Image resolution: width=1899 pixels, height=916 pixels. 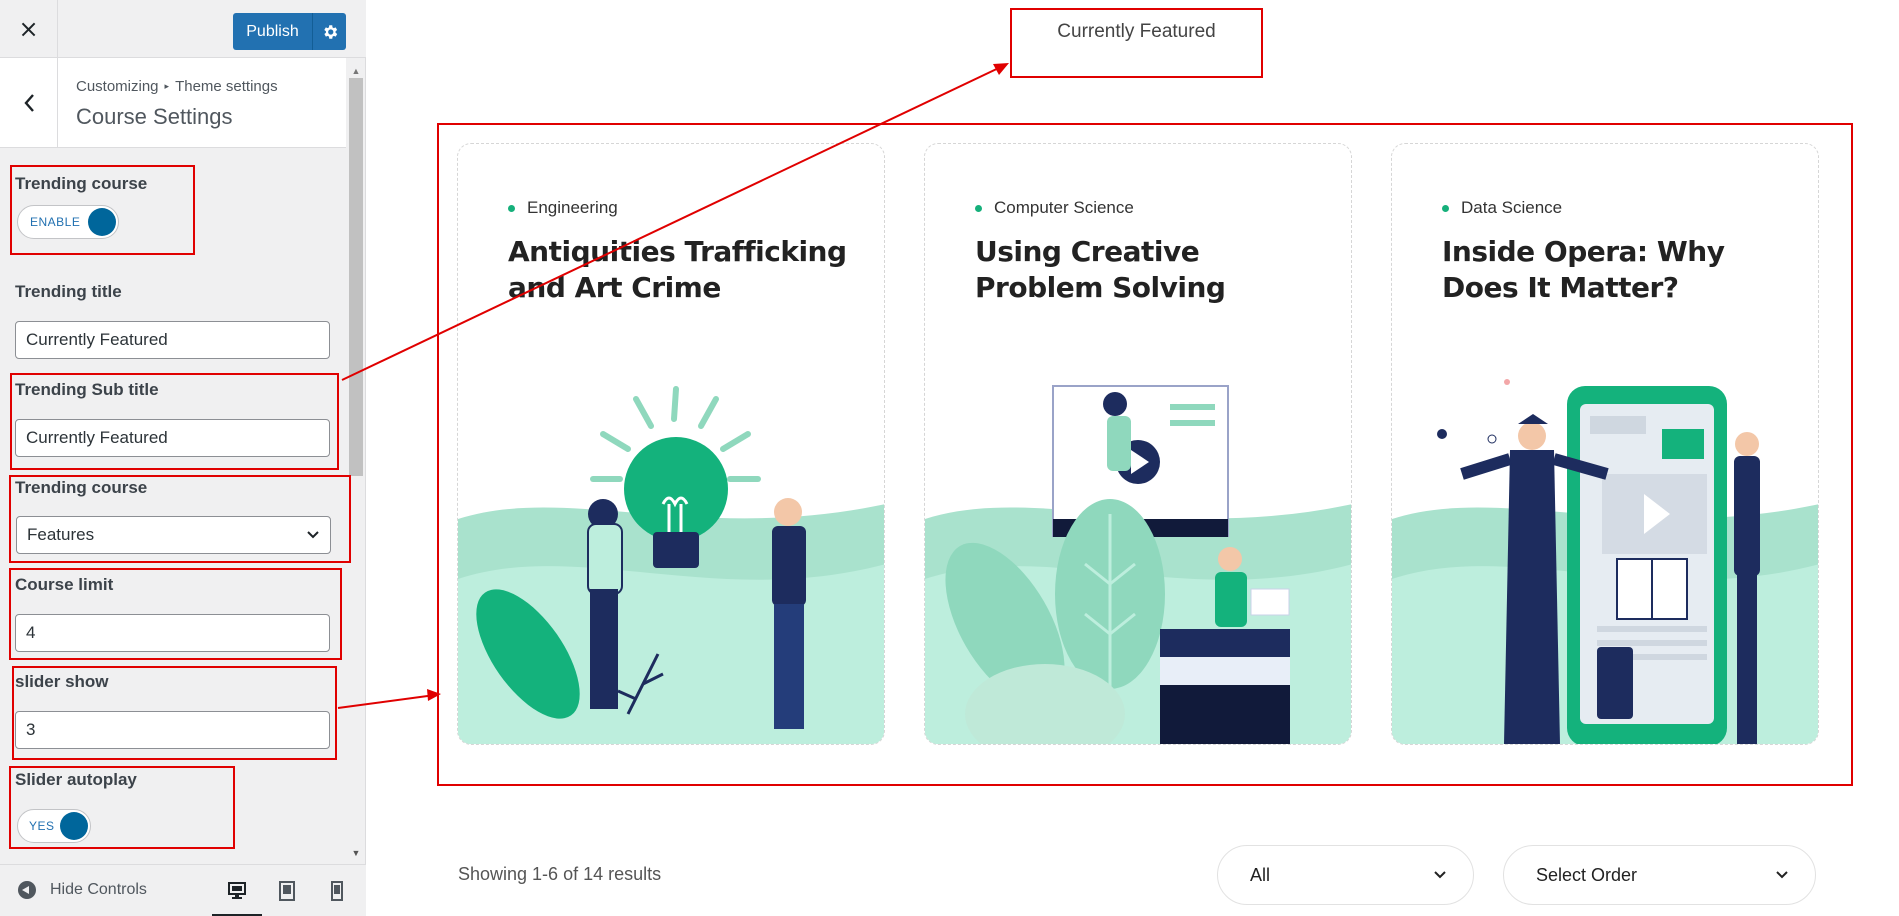 What do you see at coordinates (356, 853) in the screenshot?
I see `scroll-down-arrow: ▼` at bounding box center [356, 853].